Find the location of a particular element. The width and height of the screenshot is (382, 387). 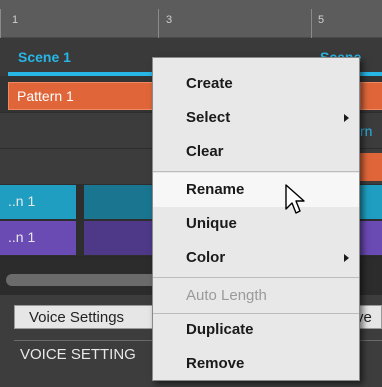

menu-item-unique: Unique is located at coordinates (256, 224).